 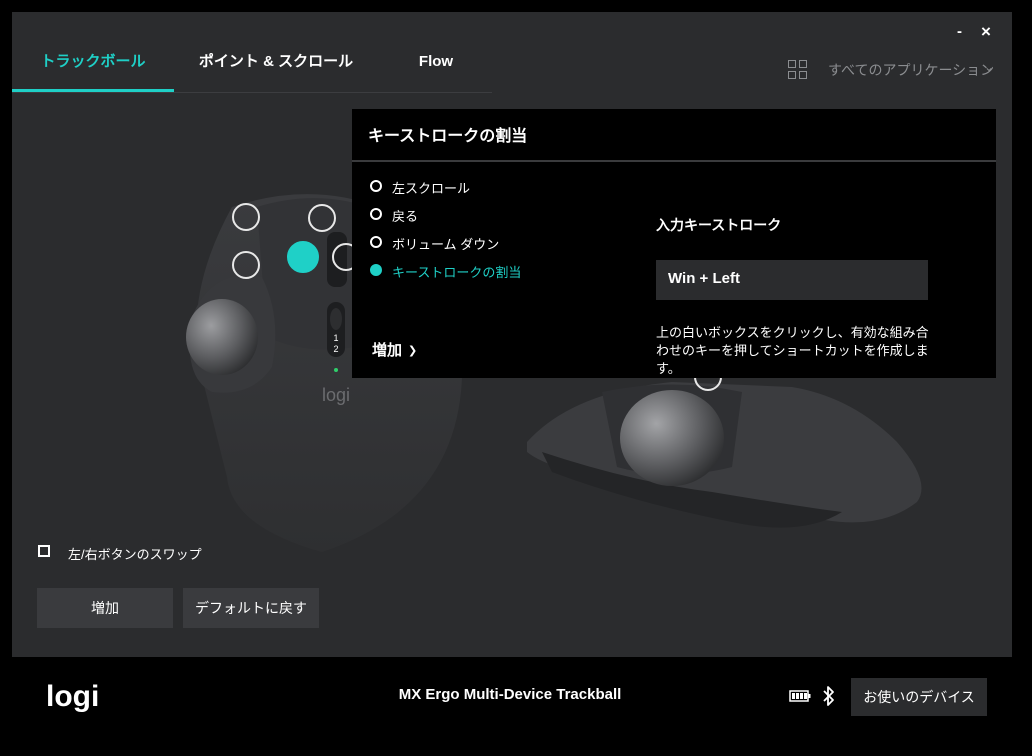 I want to click on tab-point-scroll: ポイント & スクロール, so click(x=276, y=71).